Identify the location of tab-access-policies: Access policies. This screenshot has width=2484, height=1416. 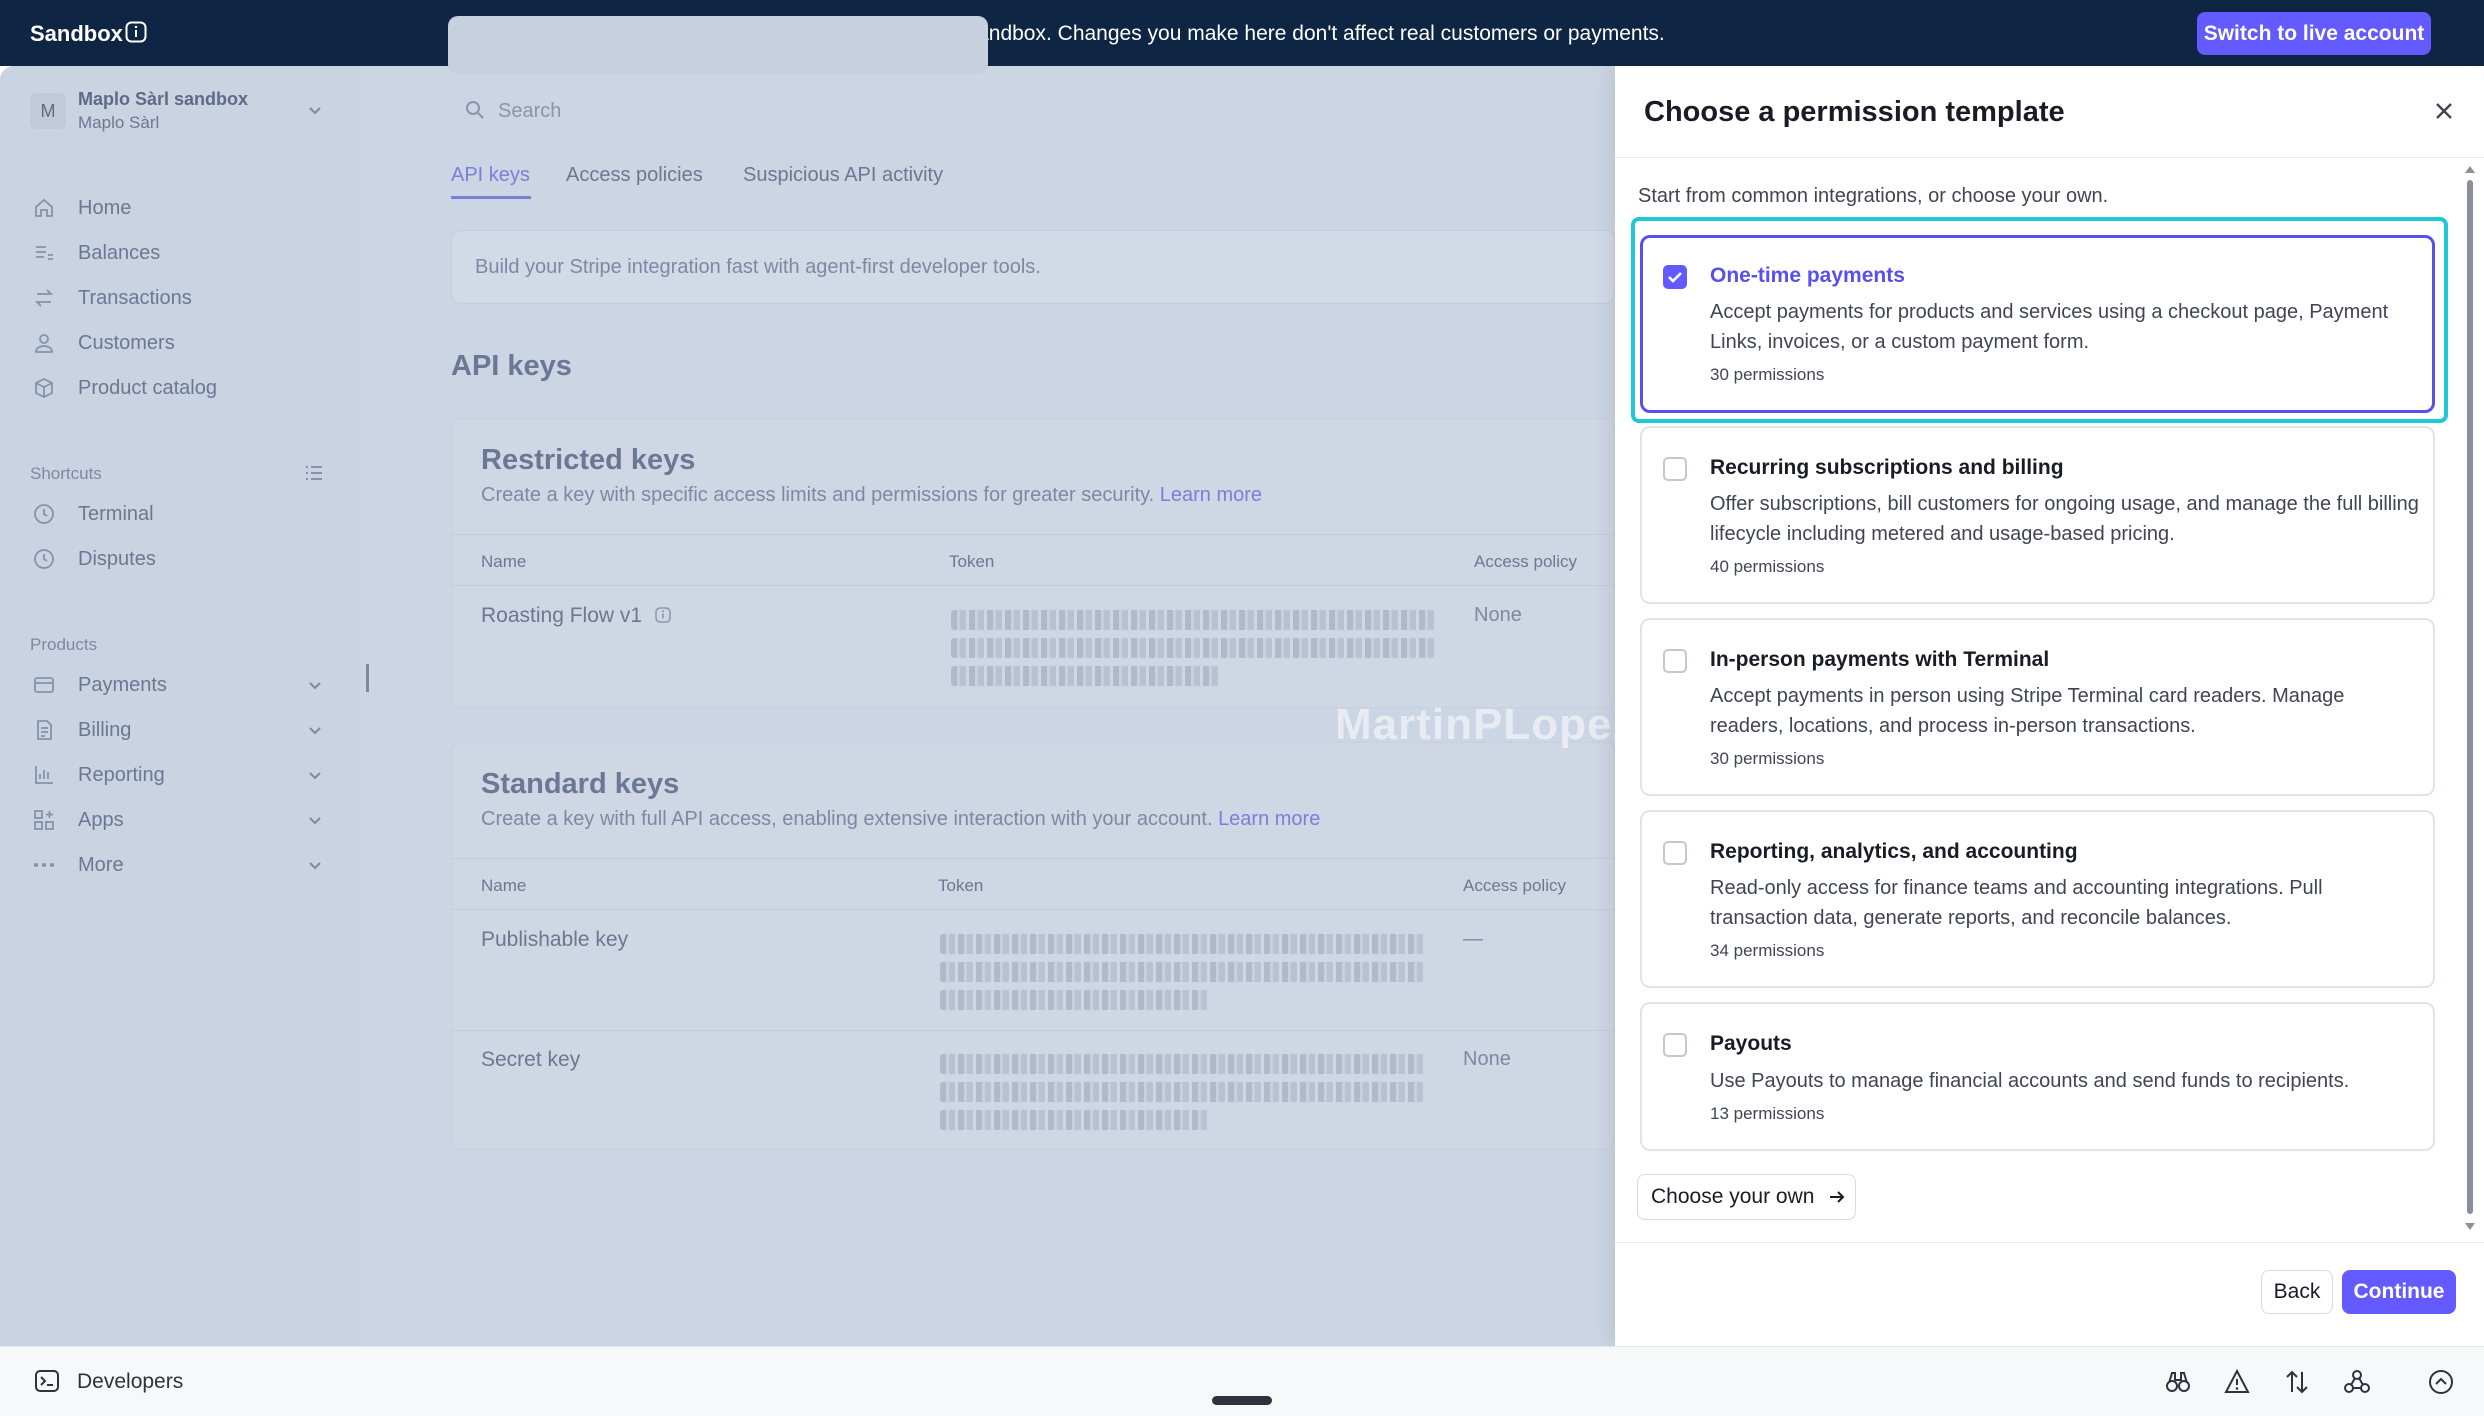
(634, 175).